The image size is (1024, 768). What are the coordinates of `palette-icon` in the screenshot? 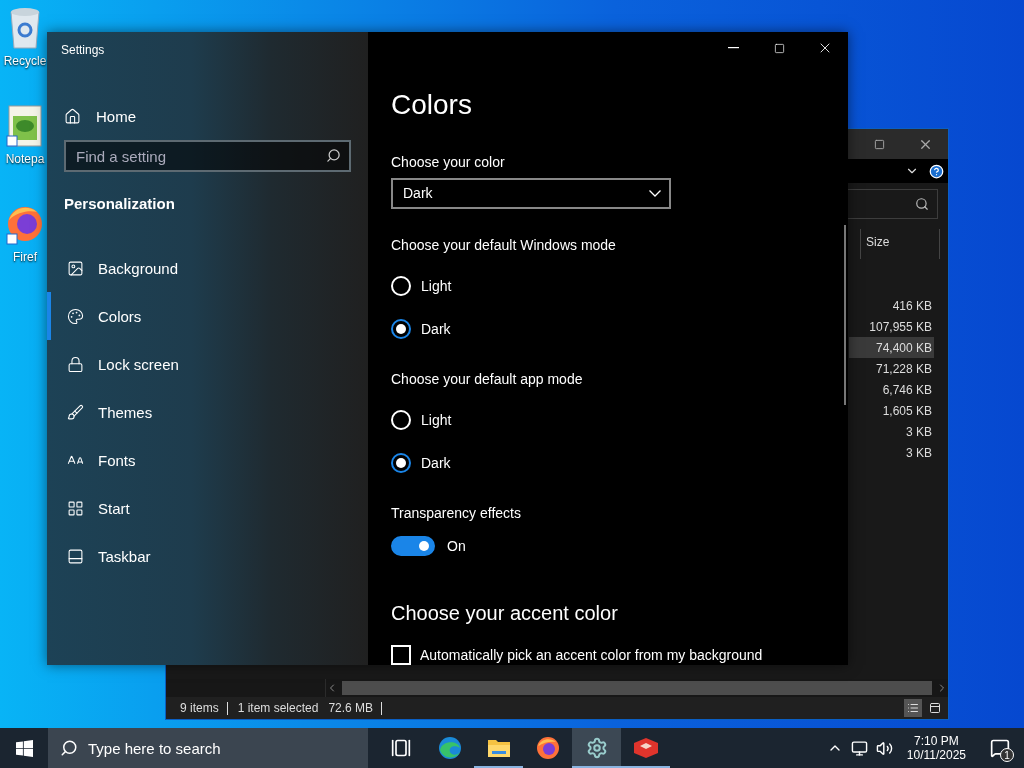 It's located at (75, 316).